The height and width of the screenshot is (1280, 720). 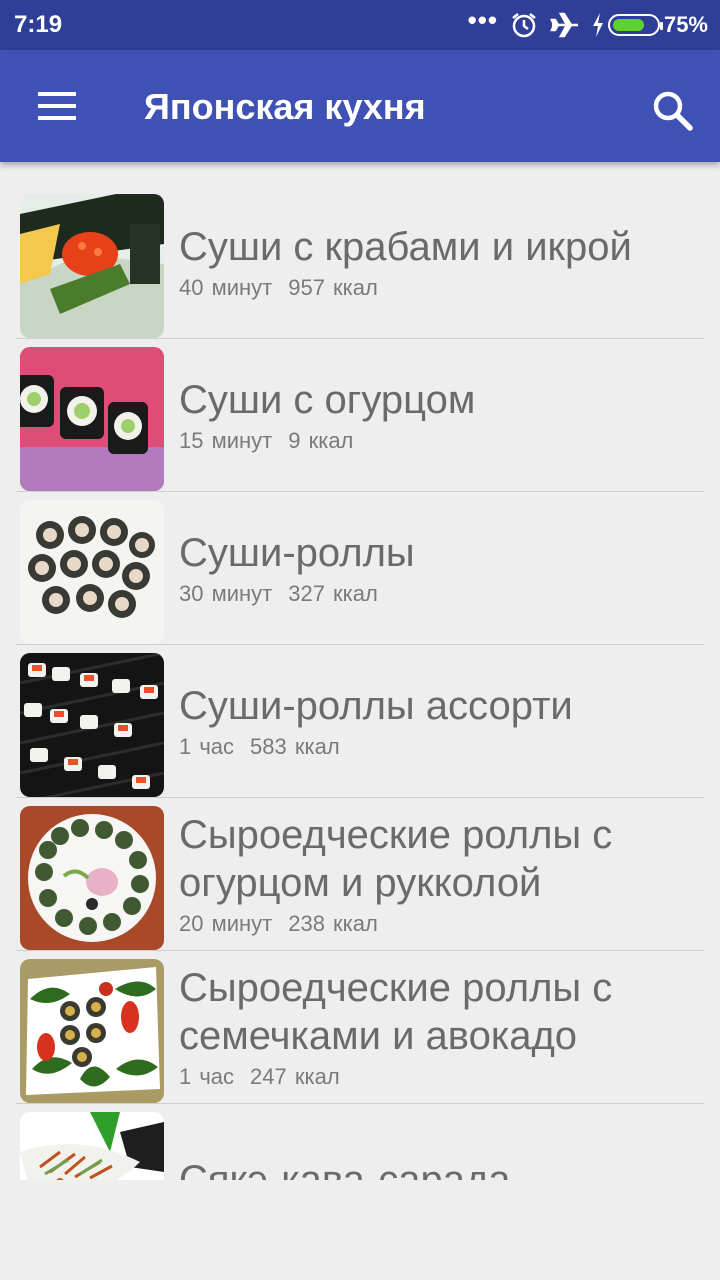 What do you see at coordinates (226, 440) in the screenshot?
I see `recipe-time: 15 минут` at bounding box center [226, 440].